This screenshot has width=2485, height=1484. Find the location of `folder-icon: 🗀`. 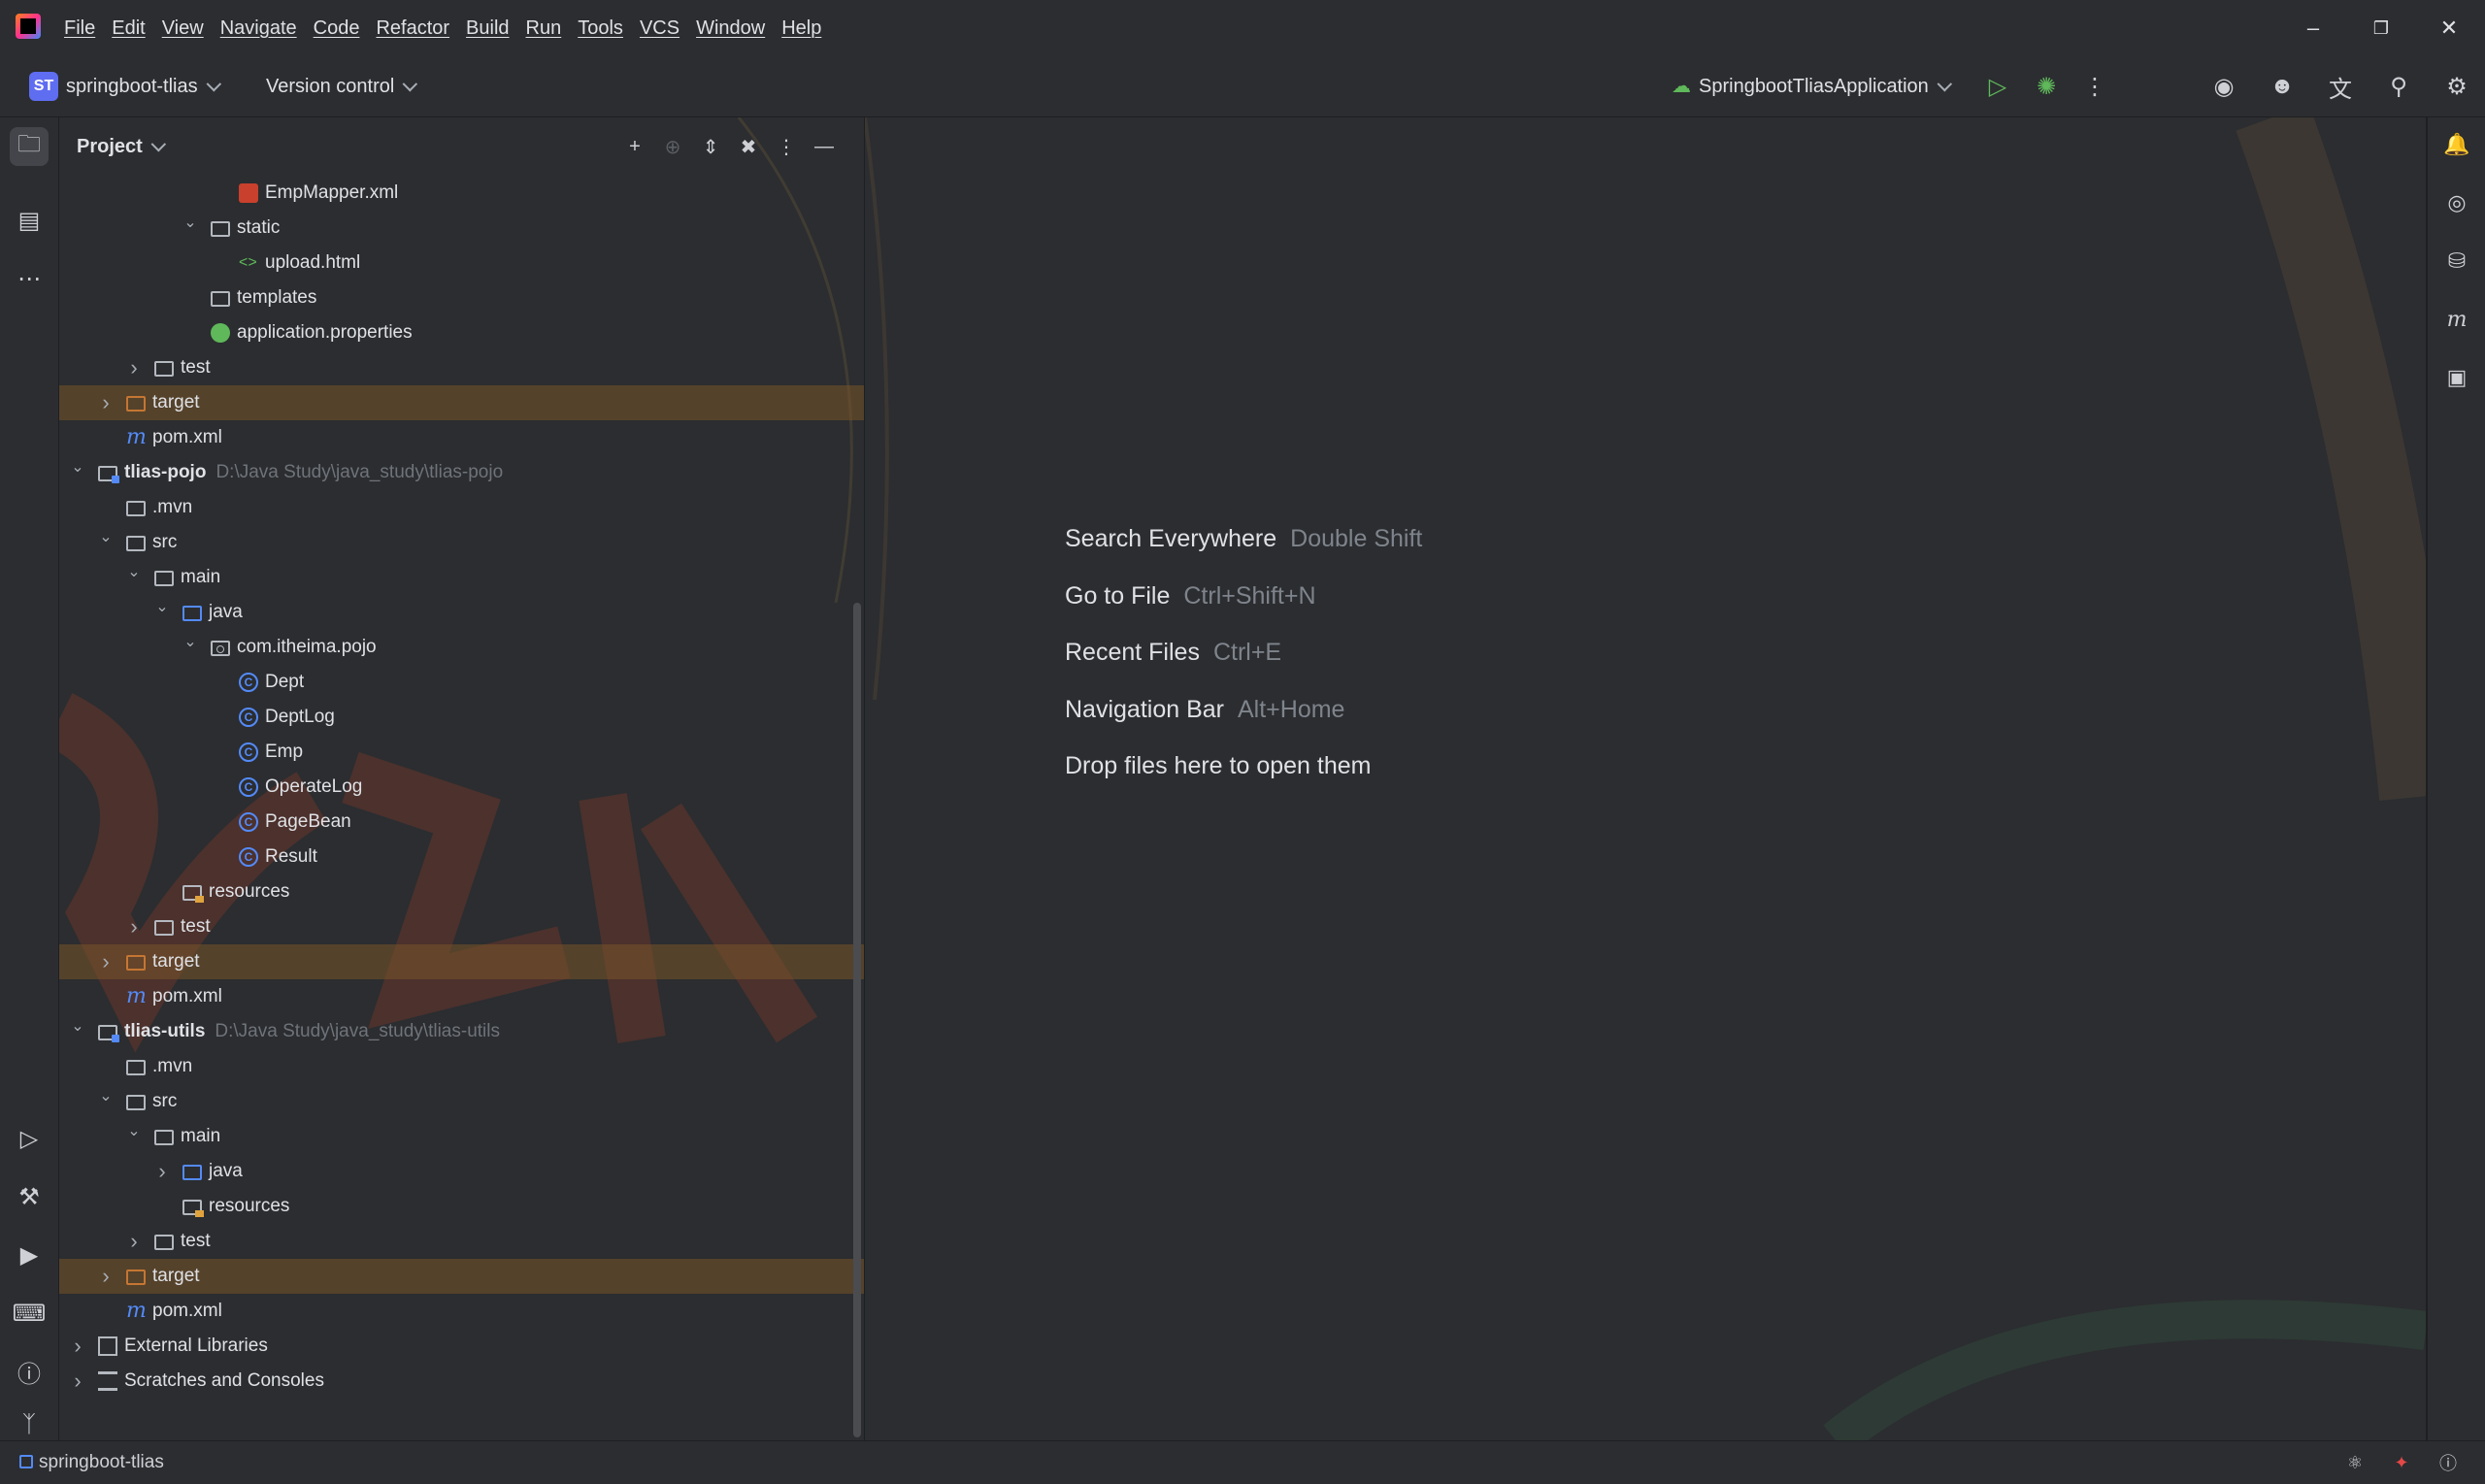

folder-icon: 🗀 is located at coordinates (30, 146).